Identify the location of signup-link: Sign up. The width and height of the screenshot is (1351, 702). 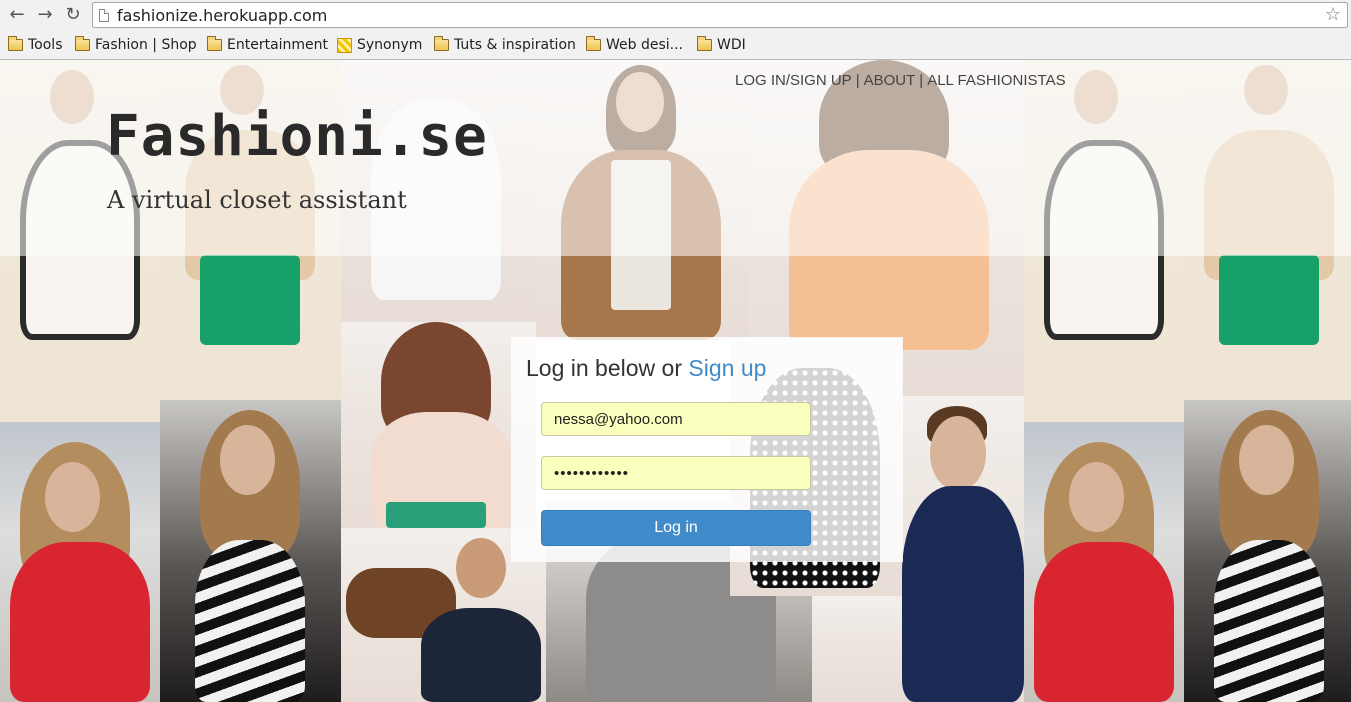
(727, 368).